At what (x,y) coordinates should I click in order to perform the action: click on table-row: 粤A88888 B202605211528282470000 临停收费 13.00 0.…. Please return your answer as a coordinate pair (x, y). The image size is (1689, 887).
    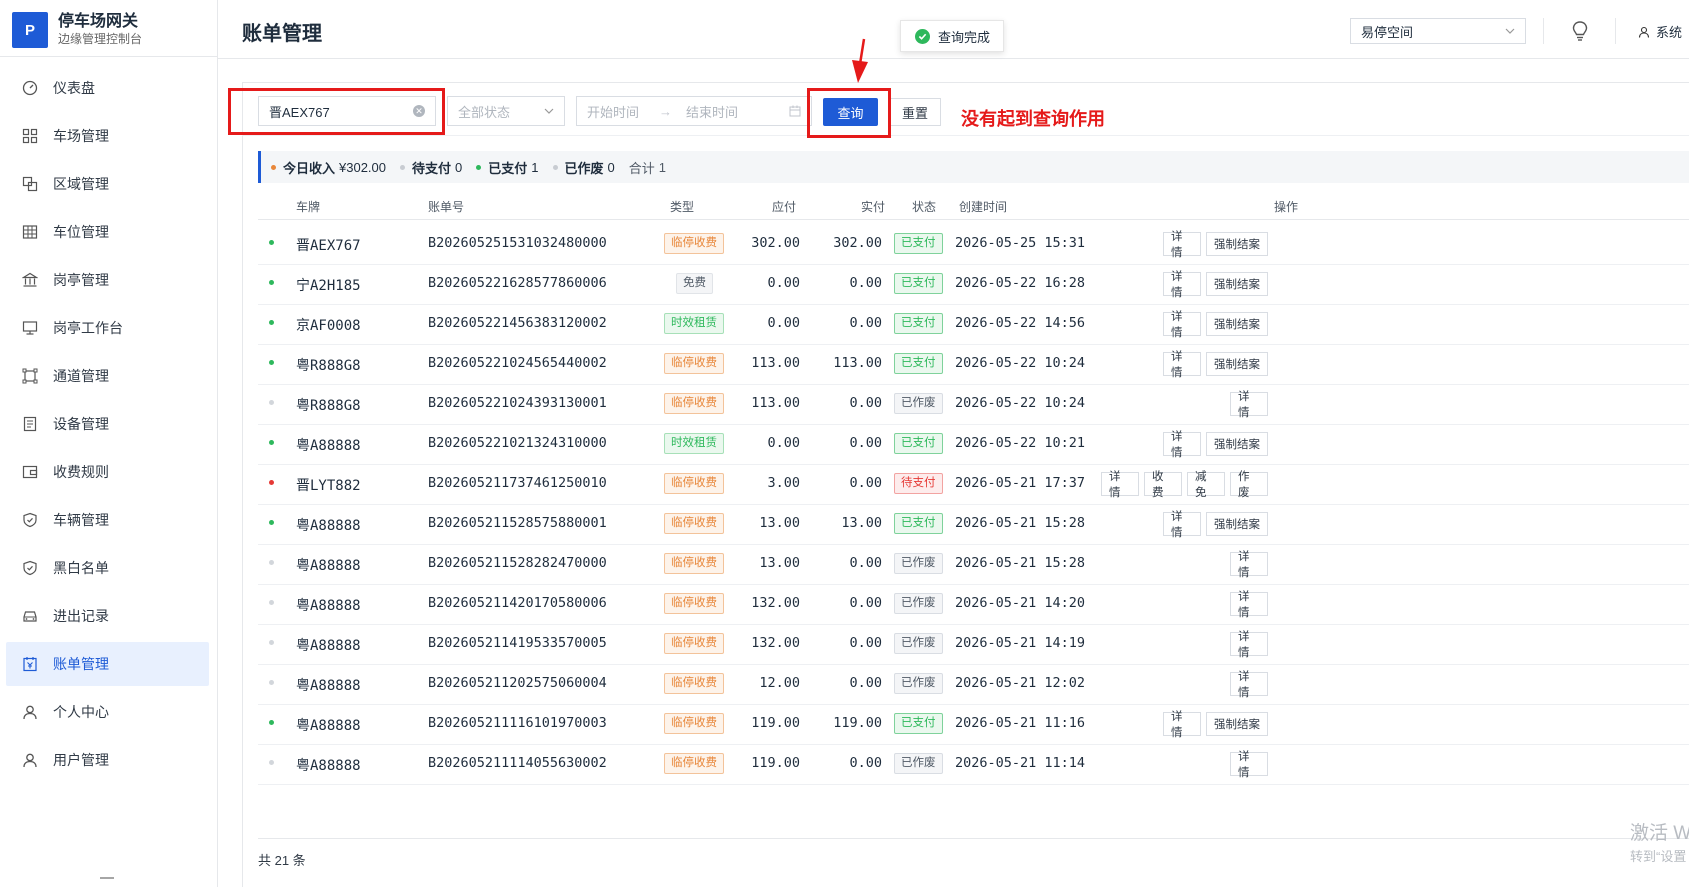
    Looking at the image, I should click on (973, 564).